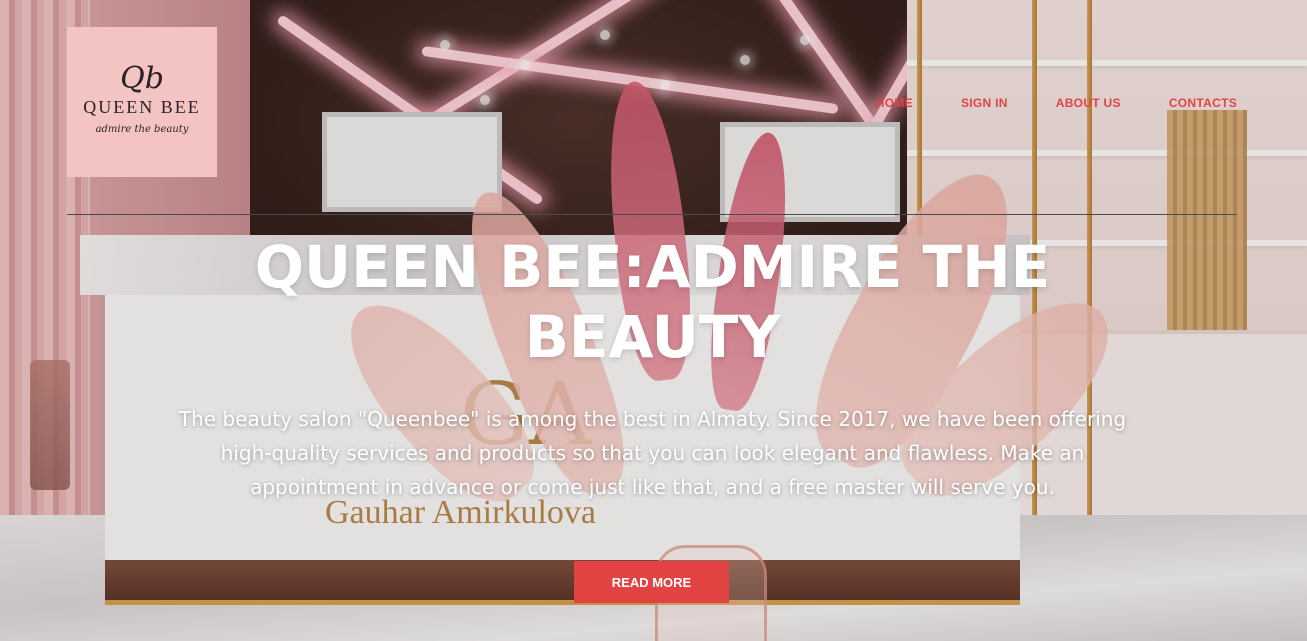 This screenshot has width=1307, height=641. I want to click on logo-tagline: admire the beauty, so click(142, 129).